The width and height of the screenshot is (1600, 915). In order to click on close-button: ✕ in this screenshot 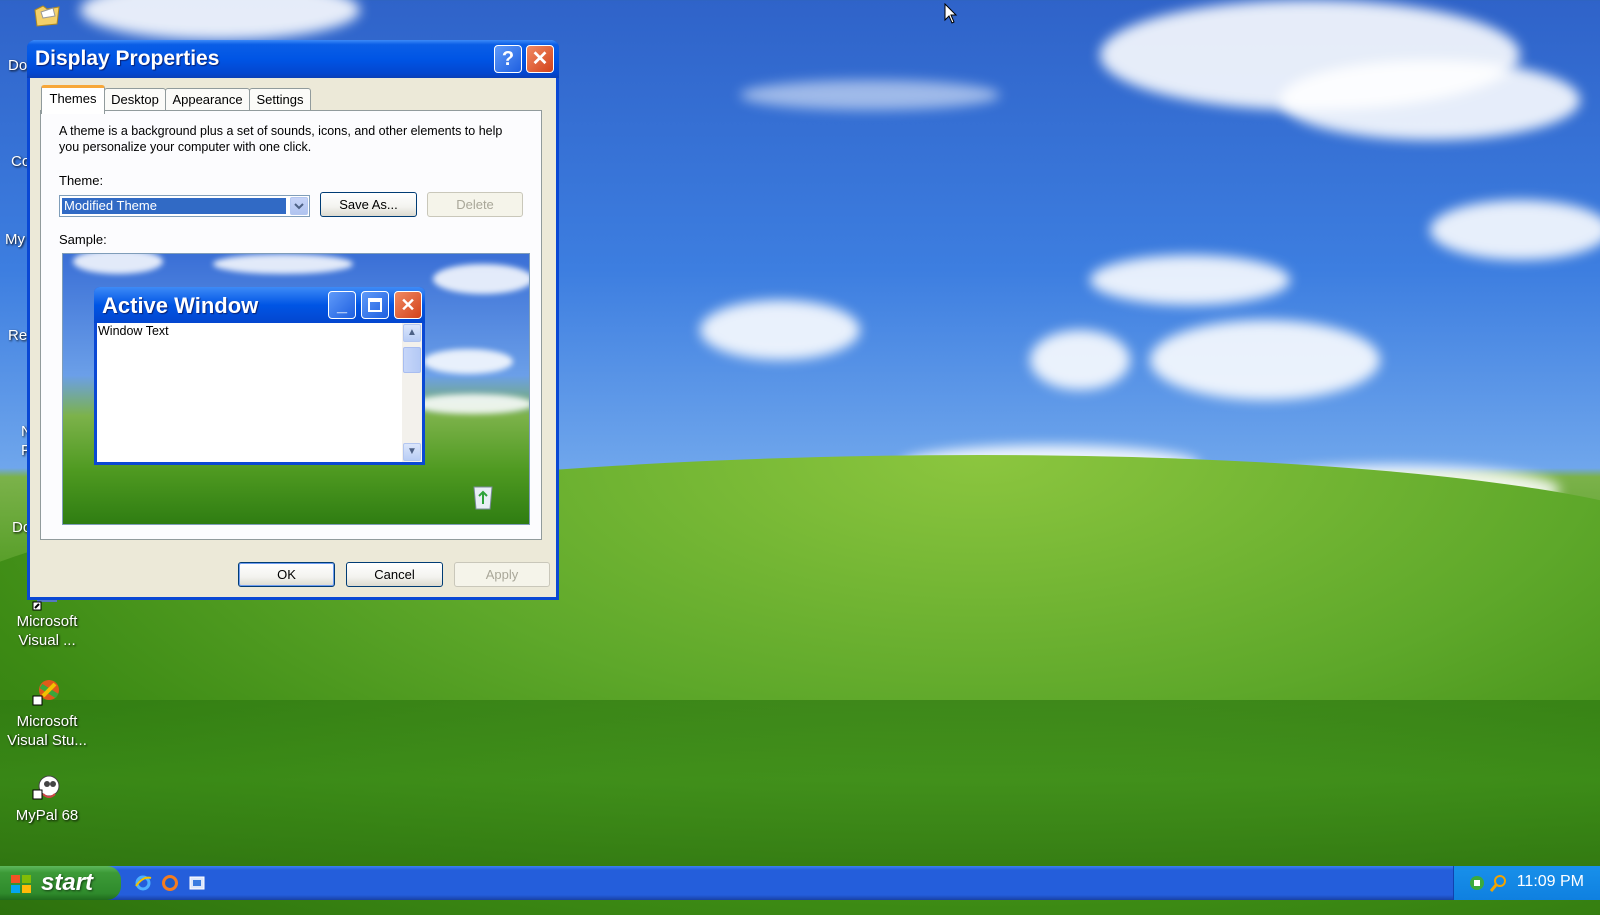, I will do `click(540, 59)`.